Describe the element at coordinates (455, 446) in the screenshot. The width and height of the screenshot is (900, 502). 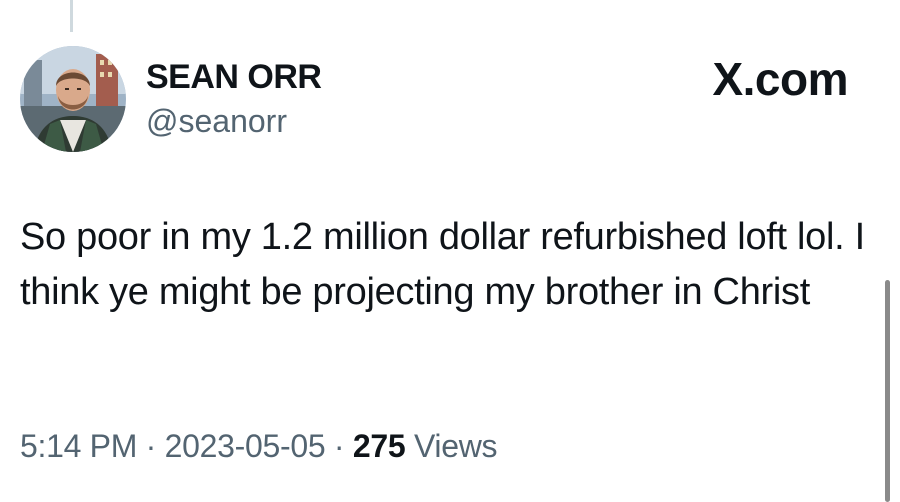
I see `views-label: Views` at that location.